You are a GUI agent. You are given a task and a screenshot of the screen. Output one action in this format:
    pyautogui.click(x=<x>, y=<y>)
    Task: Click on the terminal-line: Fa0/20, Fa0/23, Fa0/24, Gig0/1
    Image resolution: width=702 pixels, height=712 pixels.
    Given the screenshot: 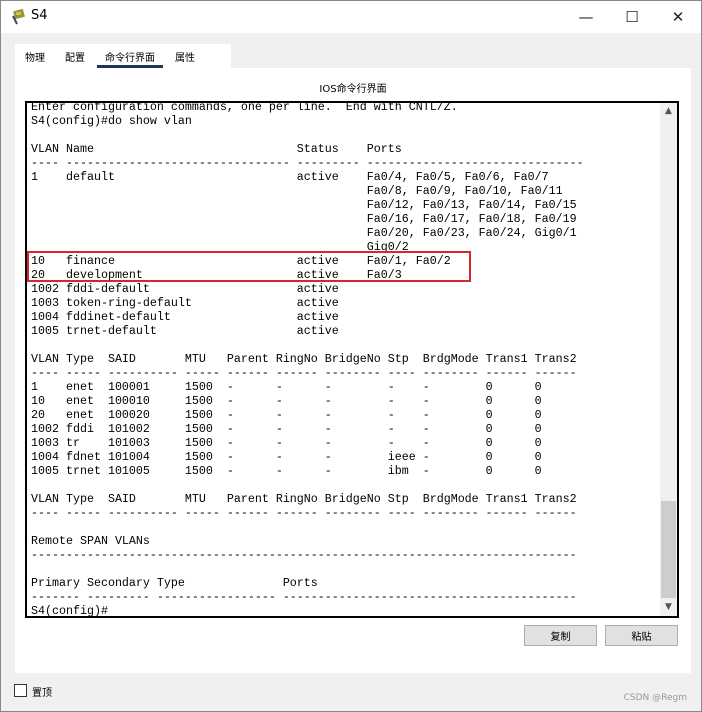 What is the action you would take?
    pyautogui.click(x=304, y=233)
    